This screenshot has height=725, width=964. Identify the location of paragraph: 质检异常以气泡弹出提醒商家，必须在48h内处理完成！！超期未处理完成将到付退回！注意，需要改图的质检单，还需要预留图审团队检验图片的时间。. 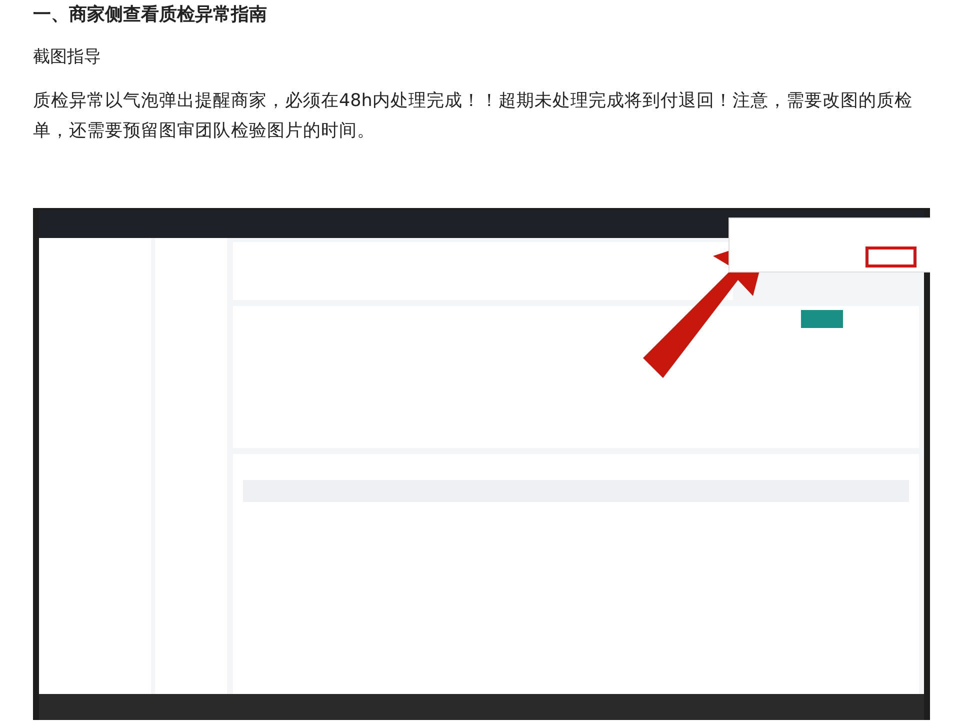
(473, 116).